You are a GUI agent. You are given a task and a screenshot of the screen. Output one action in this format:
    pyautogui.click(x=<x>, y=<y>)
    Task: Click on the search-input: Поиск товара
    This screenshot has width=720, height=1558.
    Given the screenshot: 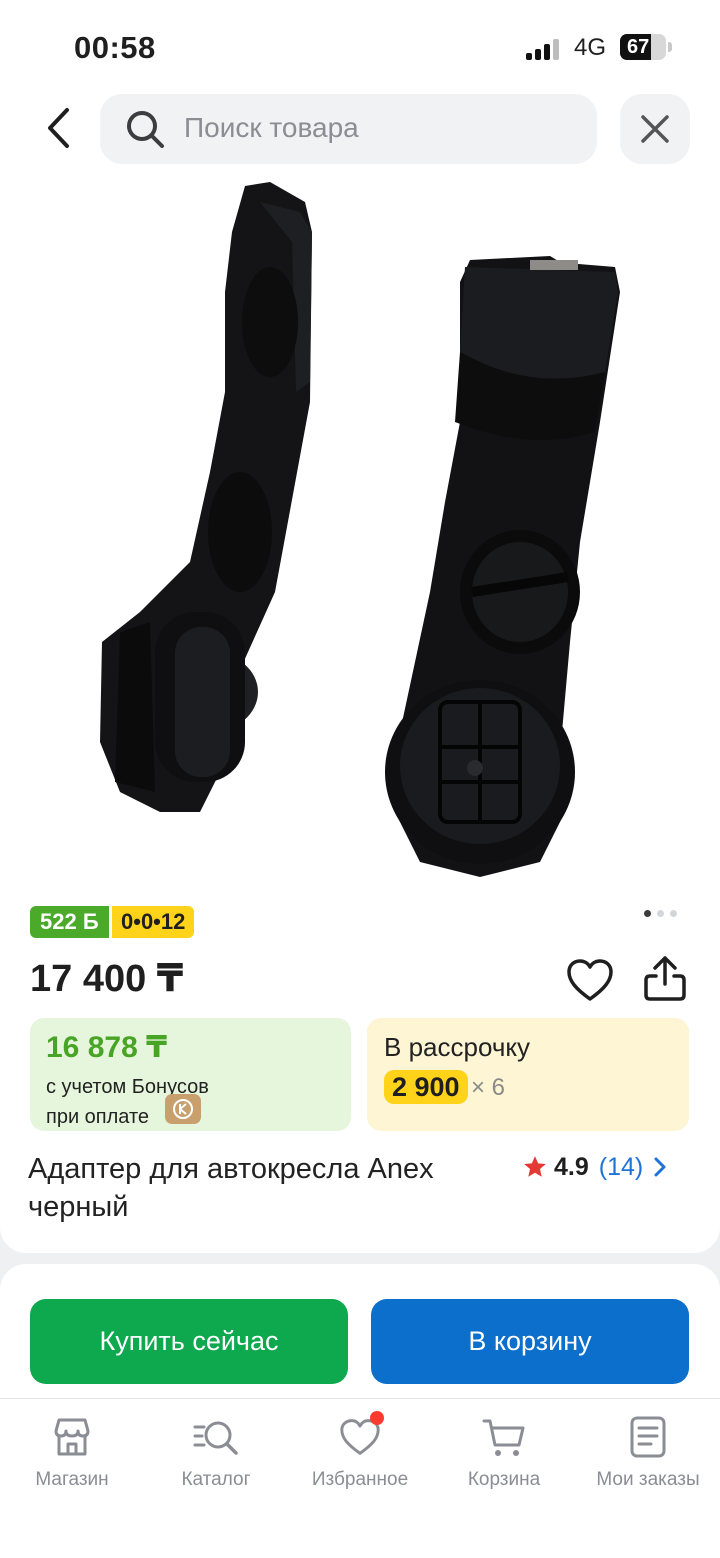 What is the action you would take?
    pyautogui.click(x=348, y=129)
    